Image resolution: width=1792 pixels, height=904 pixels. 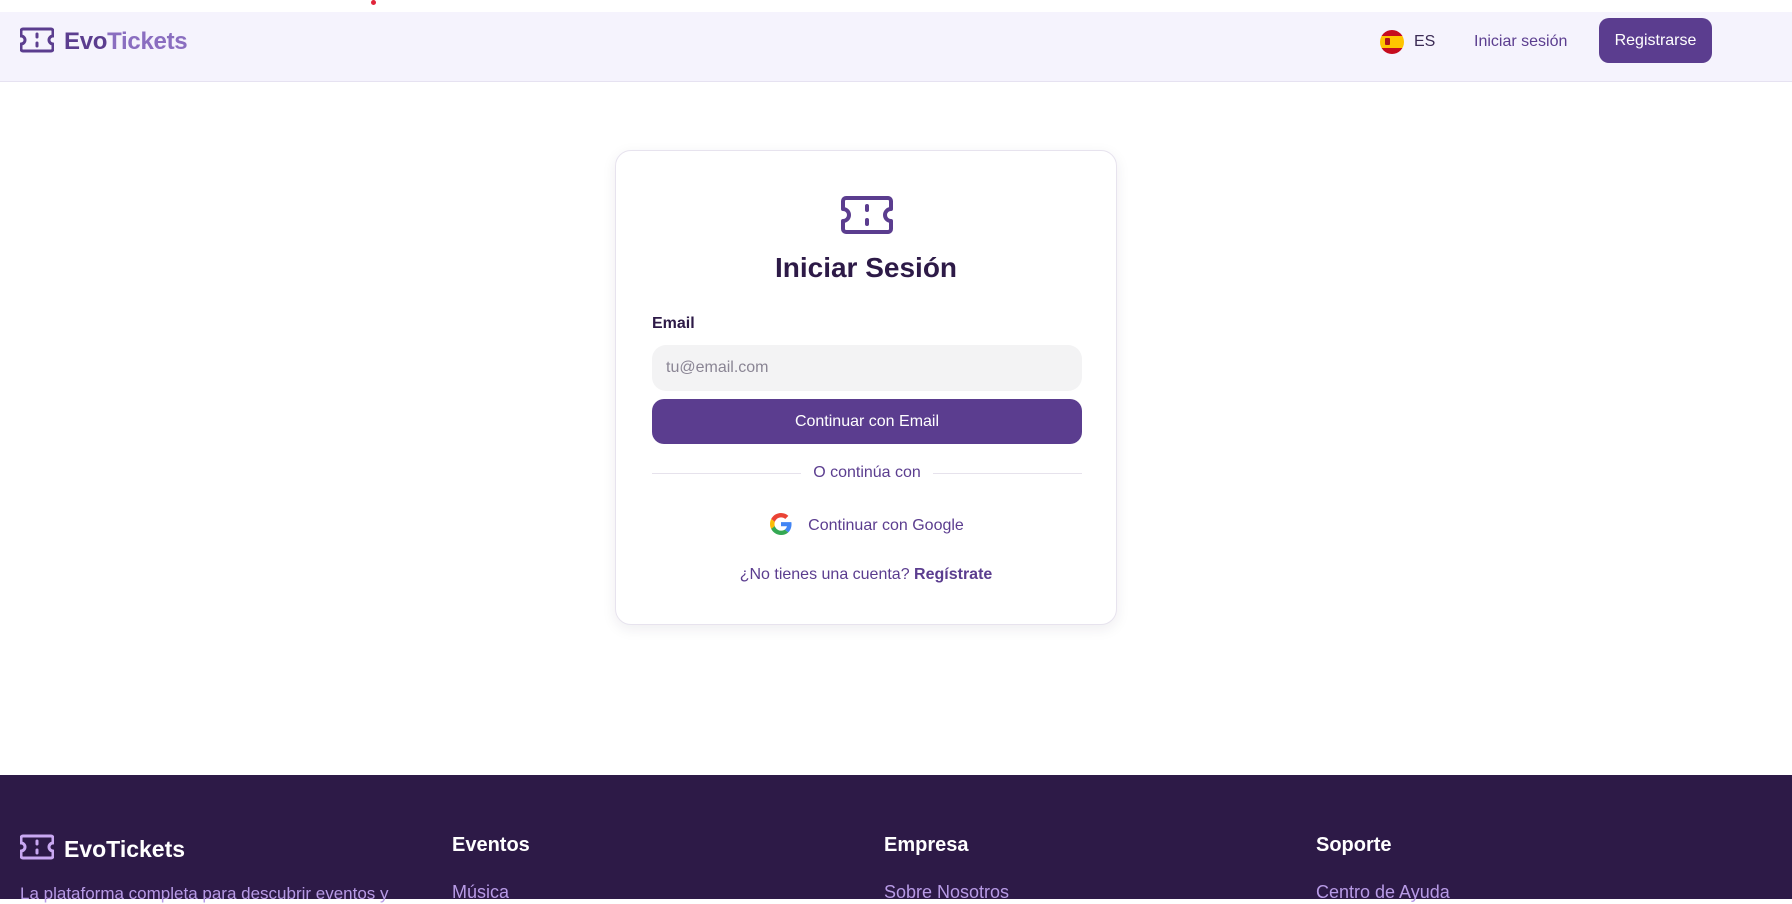 I want to click on continue-with-google-button: Continuar con Google, so click(x=867, y=526).